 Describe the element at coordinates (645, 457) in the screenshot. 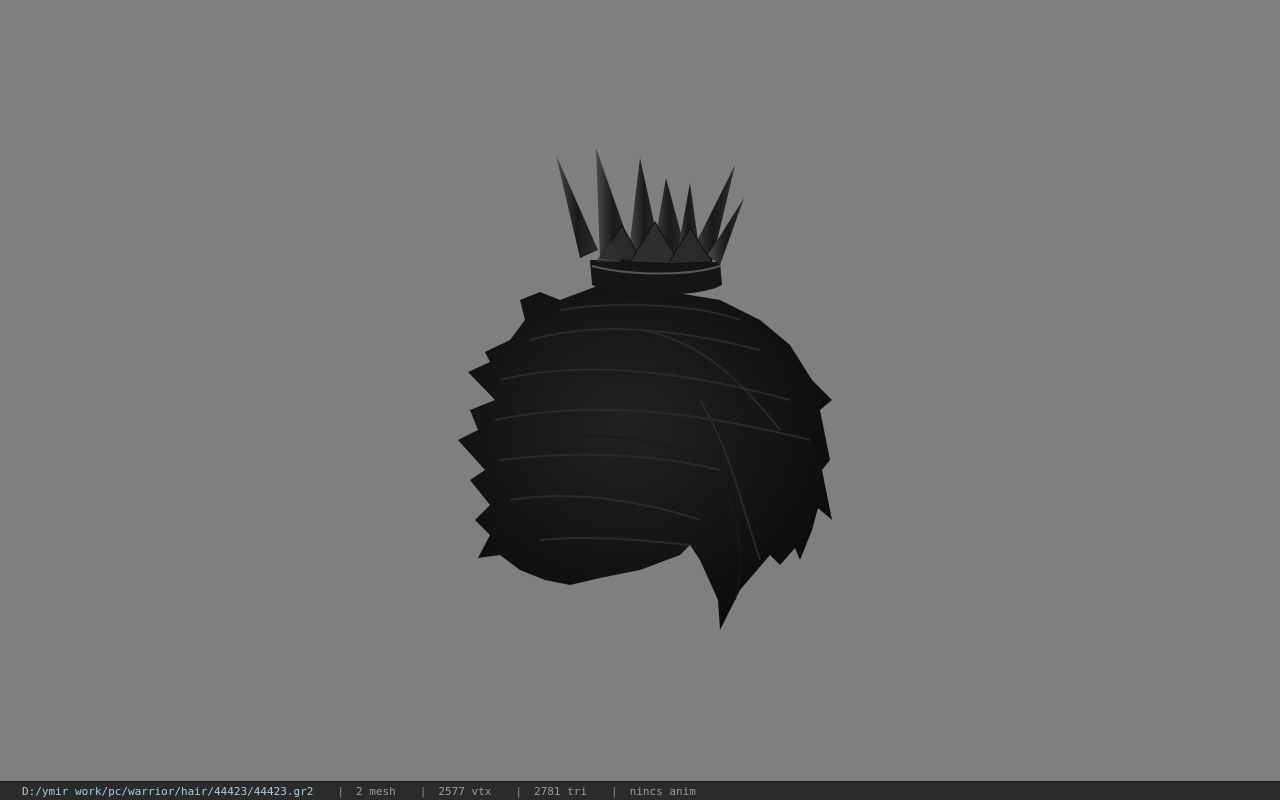

I see `hair-mesh` at that location.